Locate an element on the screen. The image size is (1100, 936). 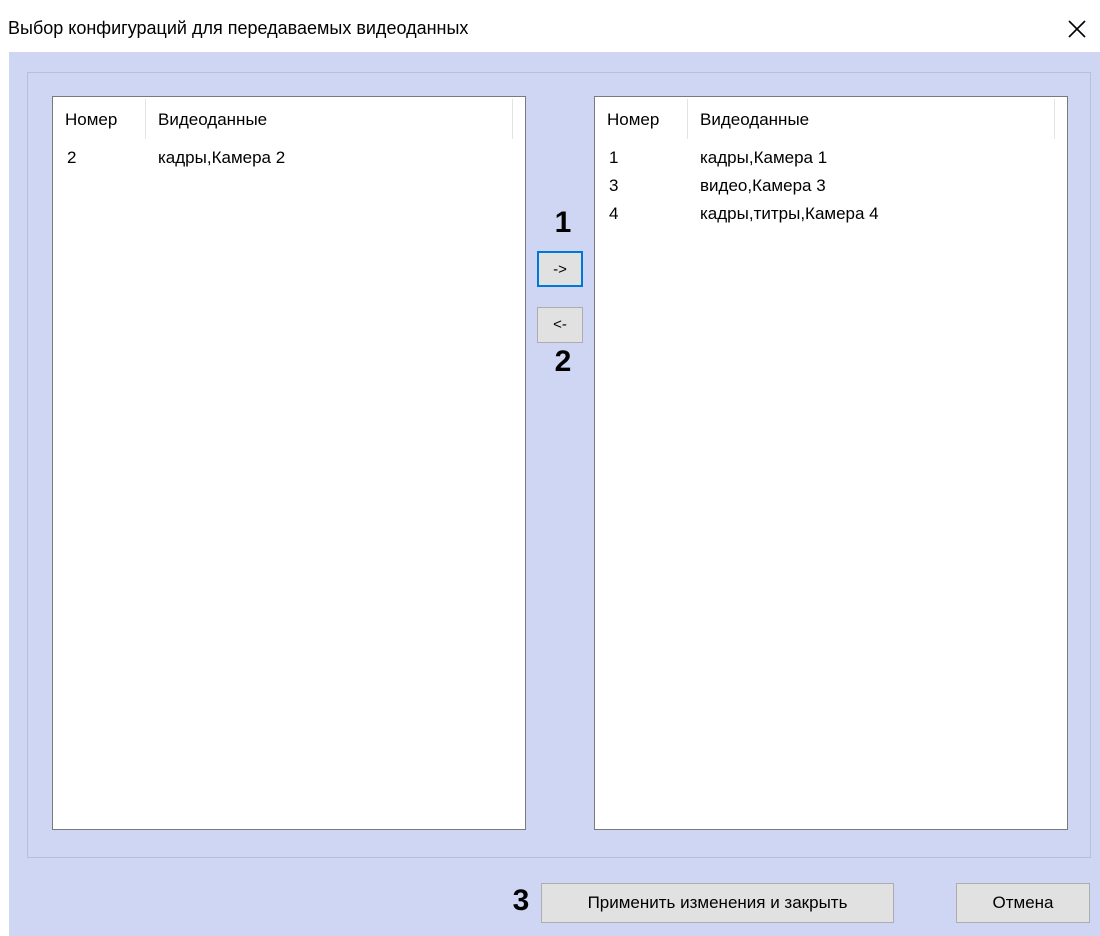
callout-marker-3: 3 is located at coordinates (521, 900).